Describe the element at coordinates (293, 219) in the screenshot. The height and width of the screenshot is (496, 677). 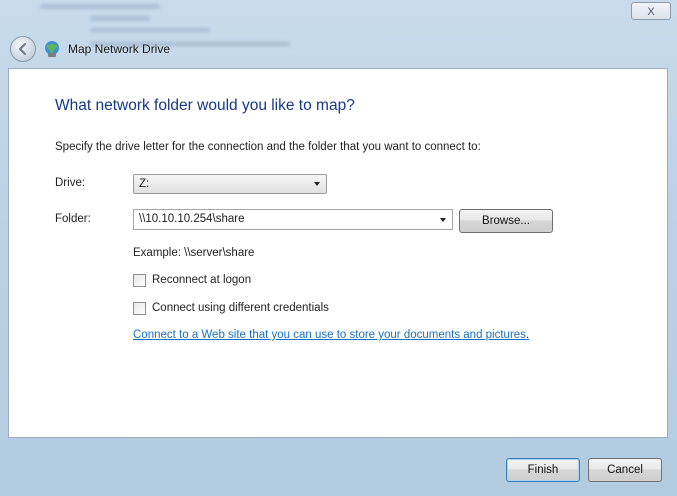
I see `folder-input: \\10.10.10.254\share` at that location.